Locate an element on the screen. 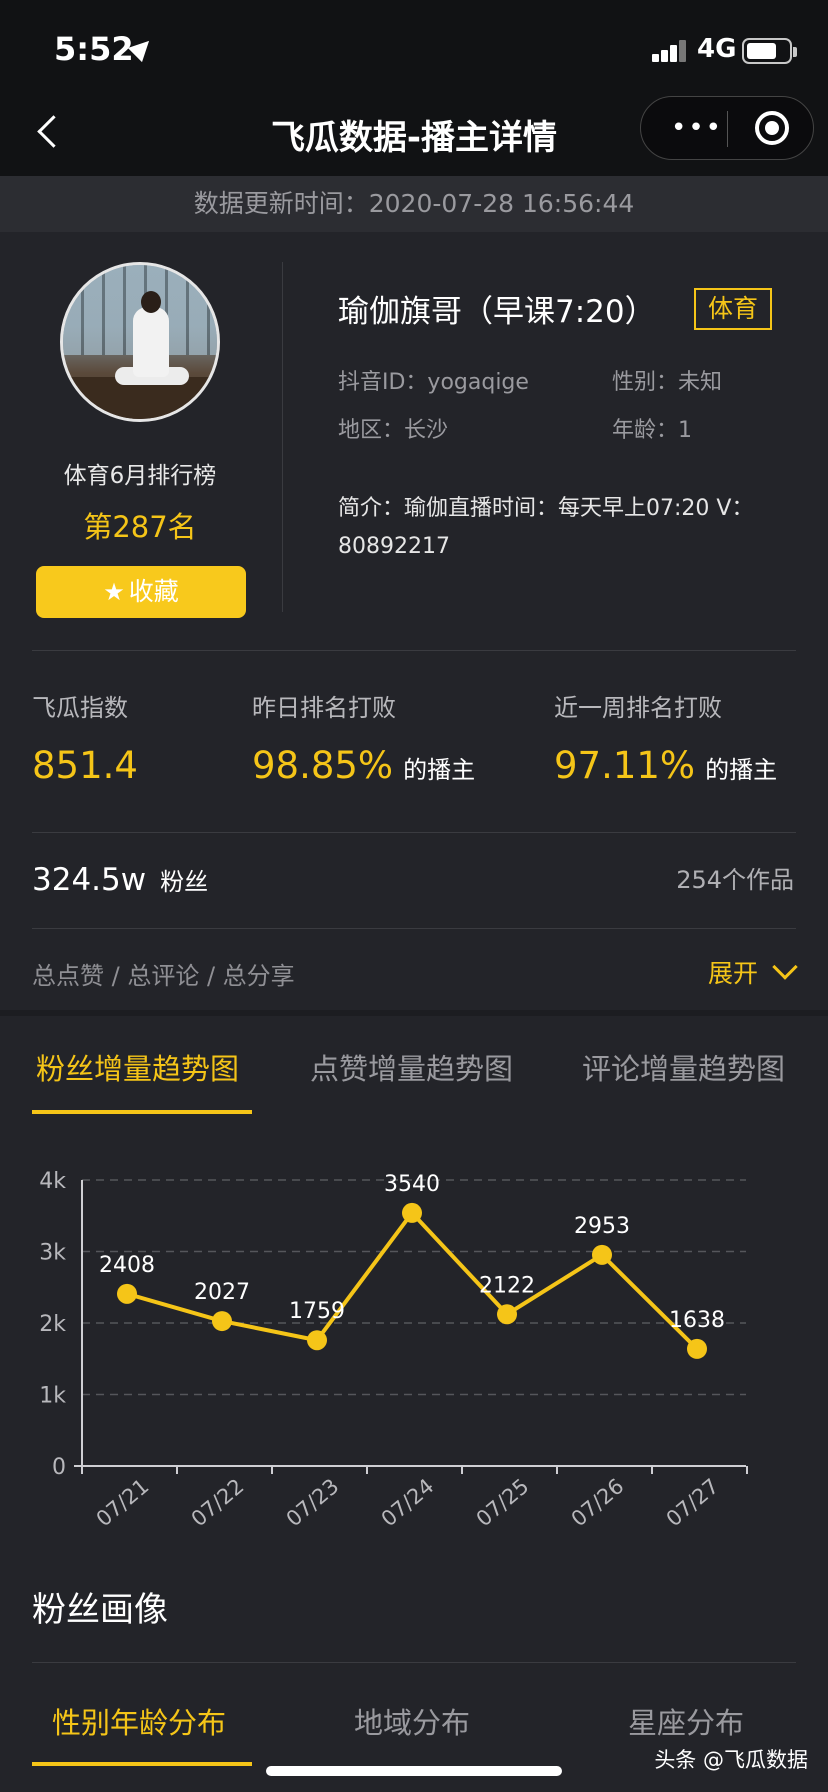  fan-portrait-title: 粉丝画像 is located at coordinates (100, 1610).